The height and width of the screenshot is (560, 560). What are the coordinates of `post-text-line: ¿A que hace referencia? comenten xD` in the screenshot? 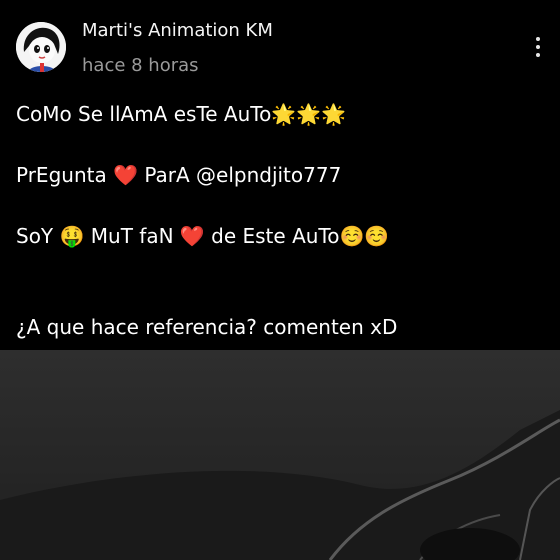 It's located at (207, 327).